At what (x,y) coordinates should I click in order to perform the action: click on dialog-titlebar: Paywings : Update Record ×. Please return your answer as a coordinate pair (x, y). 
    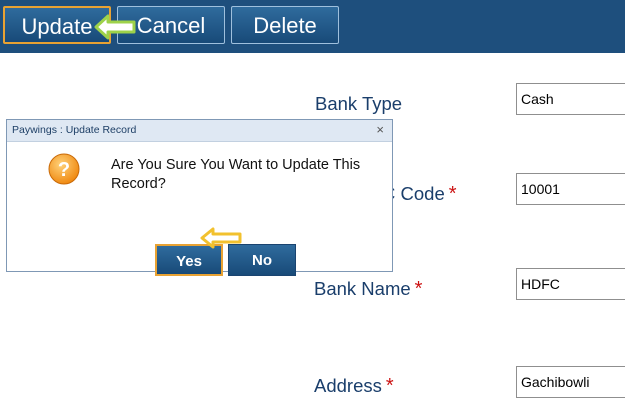
    Looking at the image, I should click on (199, 131).